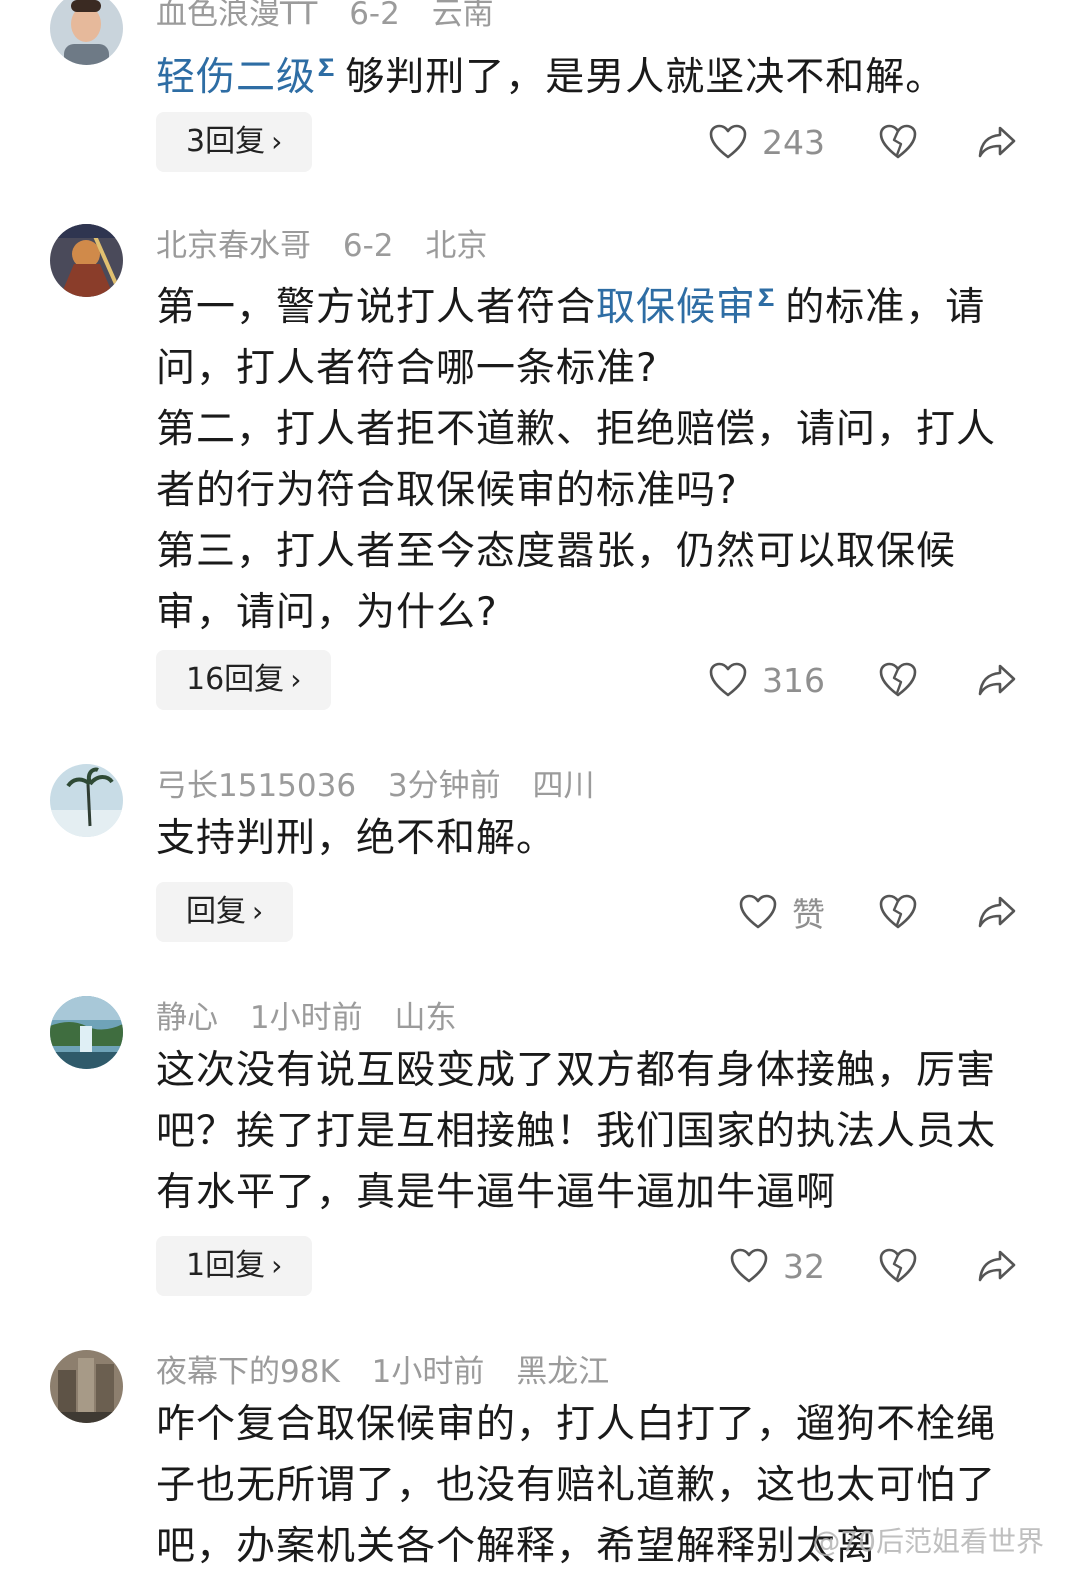 This screenshot has height=1584, width=1080. I want to click on like-button: 赞, so click(781, 912).